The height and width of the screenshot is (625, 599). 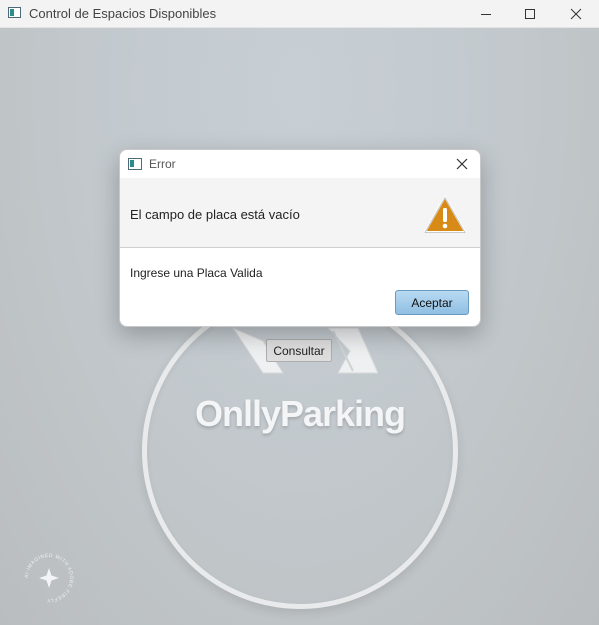 I want to click on minimize-icon, so click(x=486, y=13).